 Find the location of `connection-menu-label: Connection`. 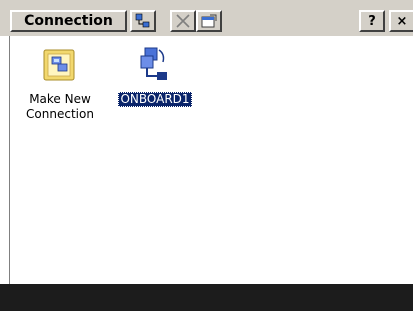

connection-menu-label: Connection is located at coordinates (68, 21).